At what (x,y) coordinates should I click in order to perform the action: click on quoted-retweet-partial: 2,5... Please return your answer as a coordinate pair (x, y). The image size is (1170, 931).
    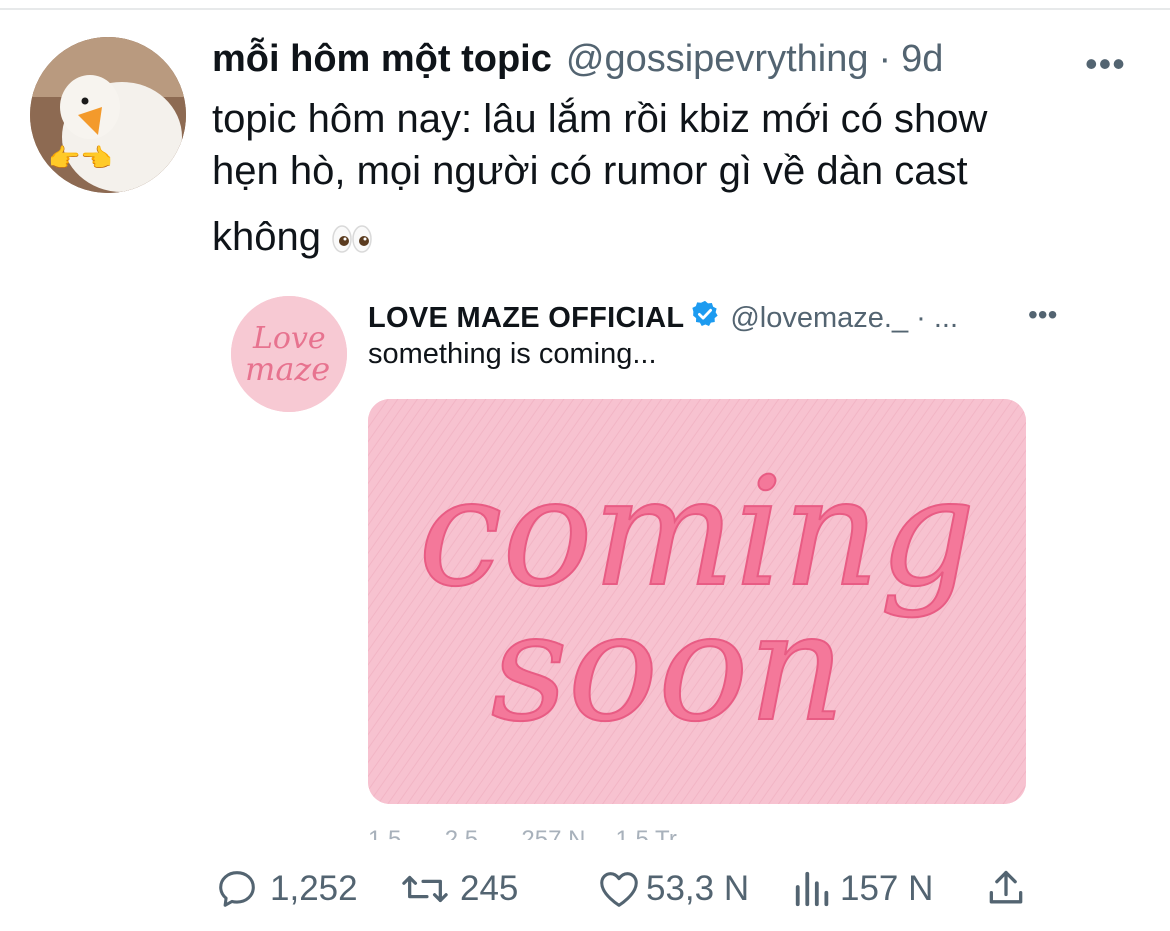
    Looking at the image, I should click on (468, 833).